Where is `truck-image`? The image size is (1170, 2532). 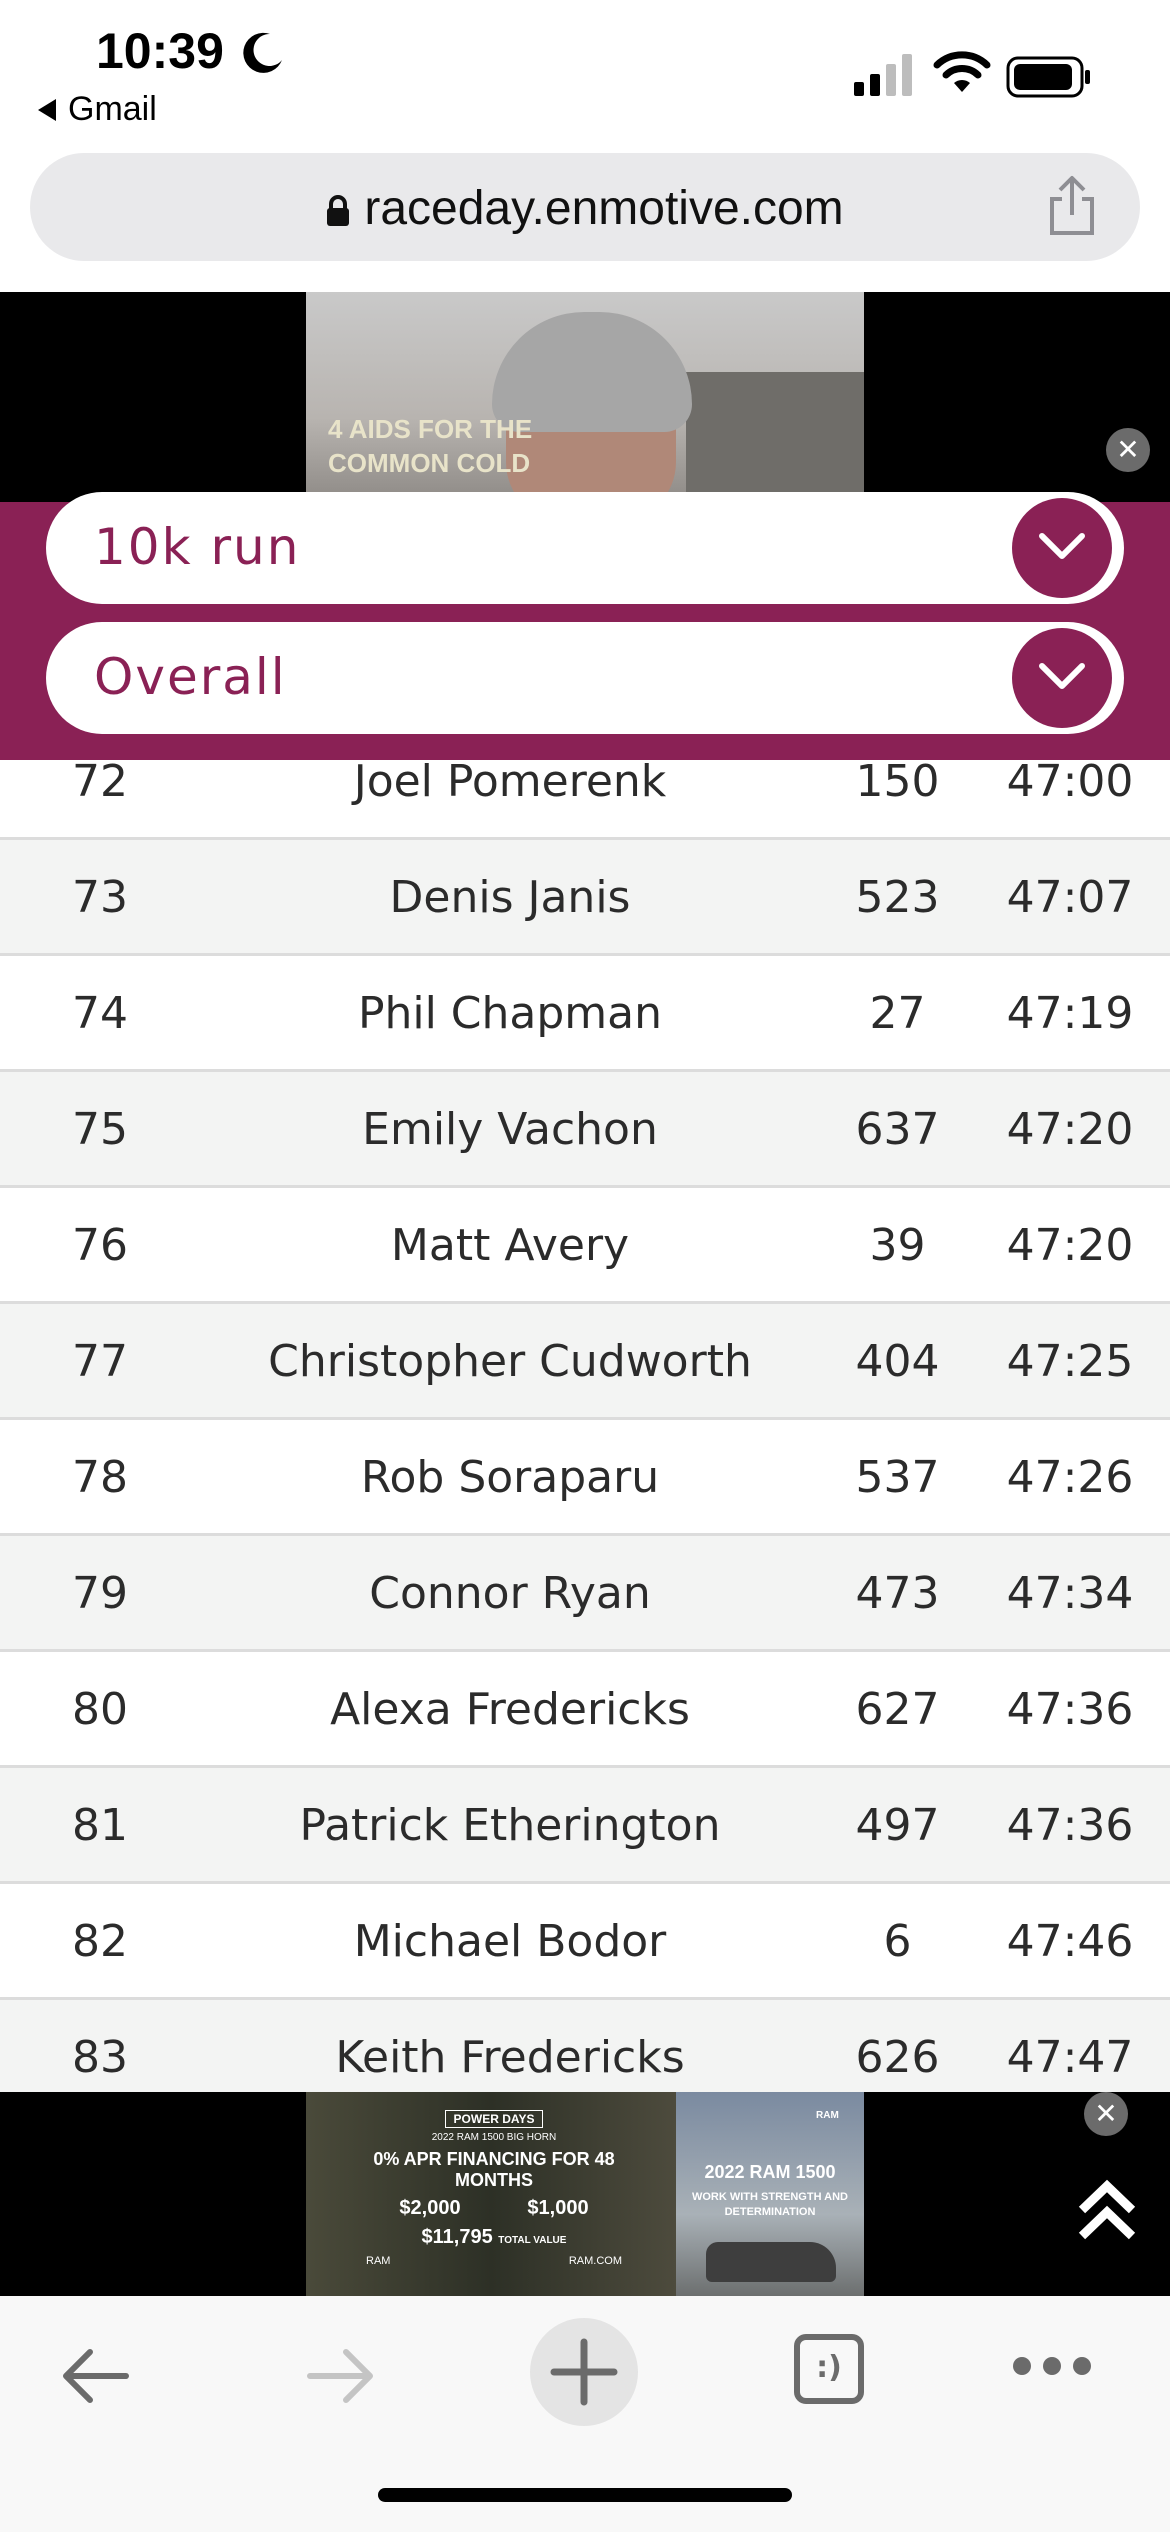 truck-image is located at coordinates (771, 2262).